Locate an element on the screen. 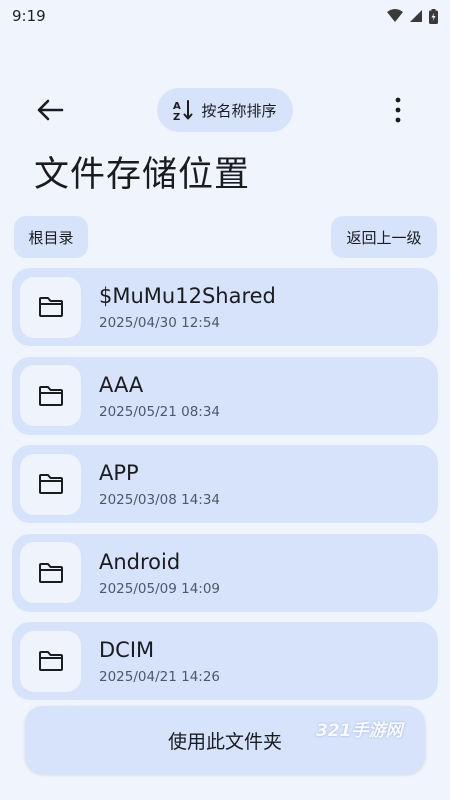 Image resolution: width=450 pixels, height=800 pixels. status-icons is located at coordinates (412, 16).